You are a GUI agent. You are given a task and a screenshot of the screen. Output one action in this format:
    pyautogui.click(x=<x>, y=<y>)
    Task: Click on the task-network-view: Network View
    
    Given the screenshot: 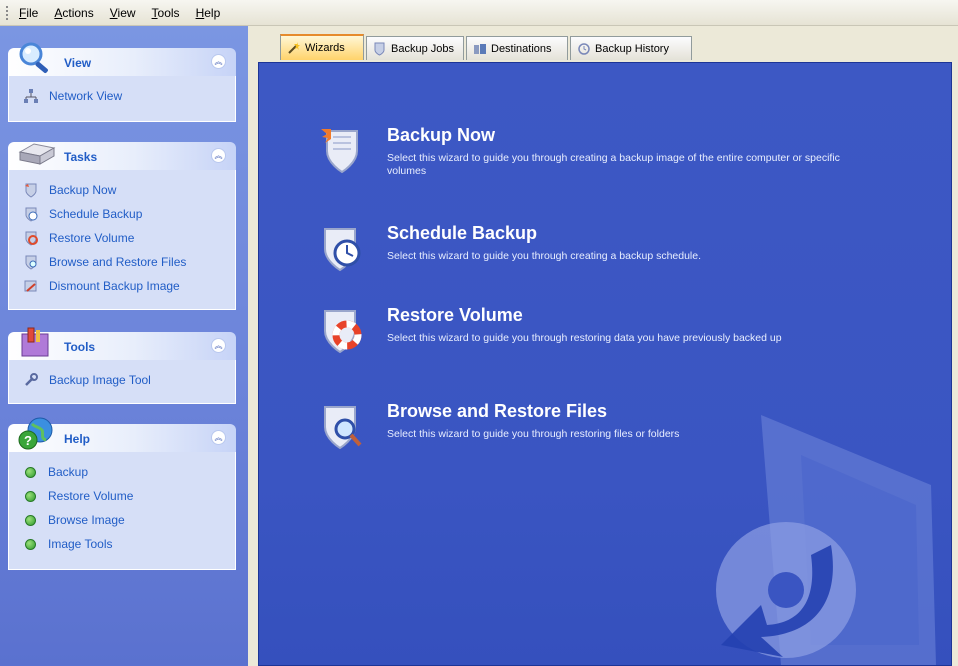 What is the action you would take?
    pyautogui.click(x=122, y=96)
    